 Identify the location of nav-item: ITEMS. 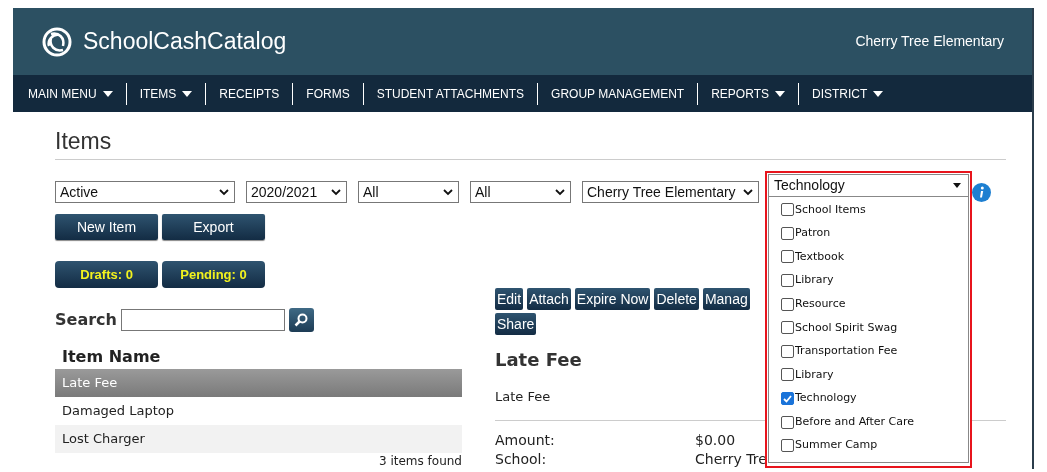
(166, 93).